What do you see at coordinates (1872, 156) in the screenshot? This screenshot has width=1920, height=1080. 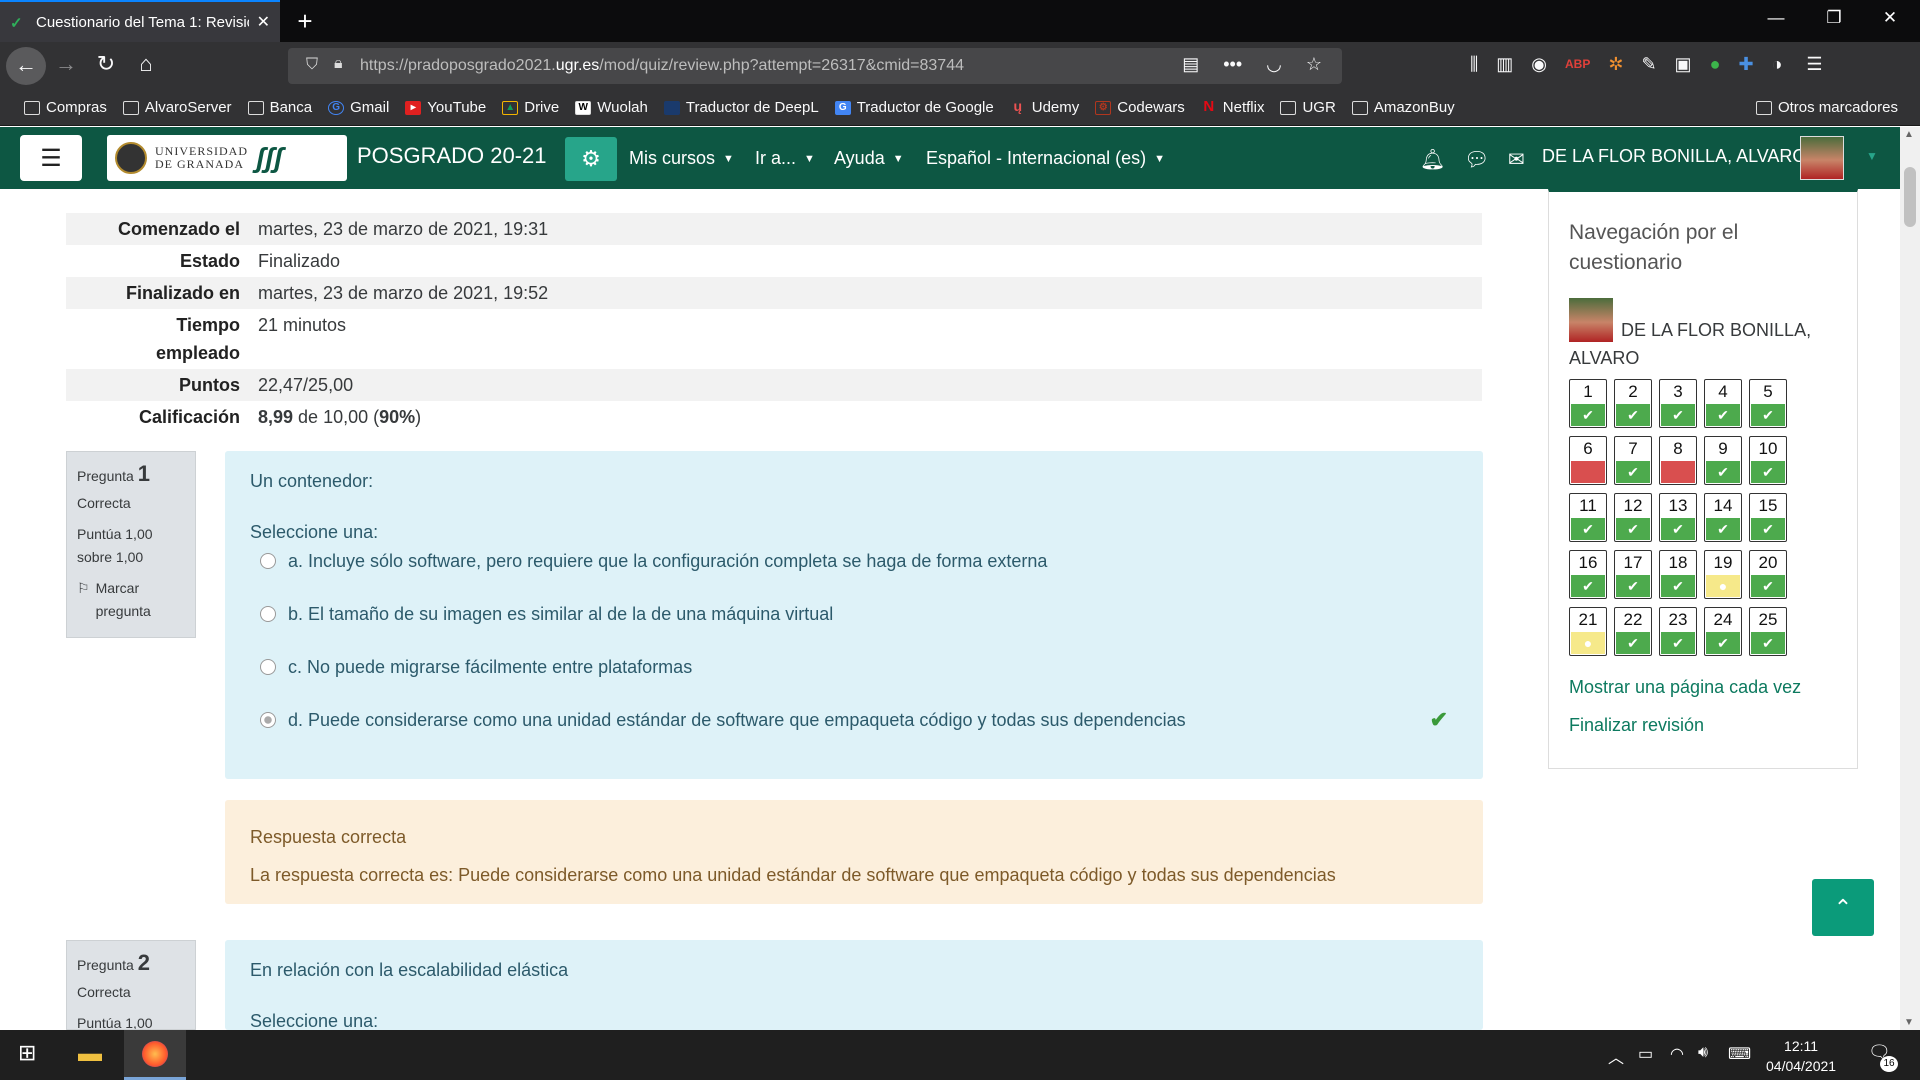 I see `caret-down-icon: ▼` at bounding box center [1872, 156].